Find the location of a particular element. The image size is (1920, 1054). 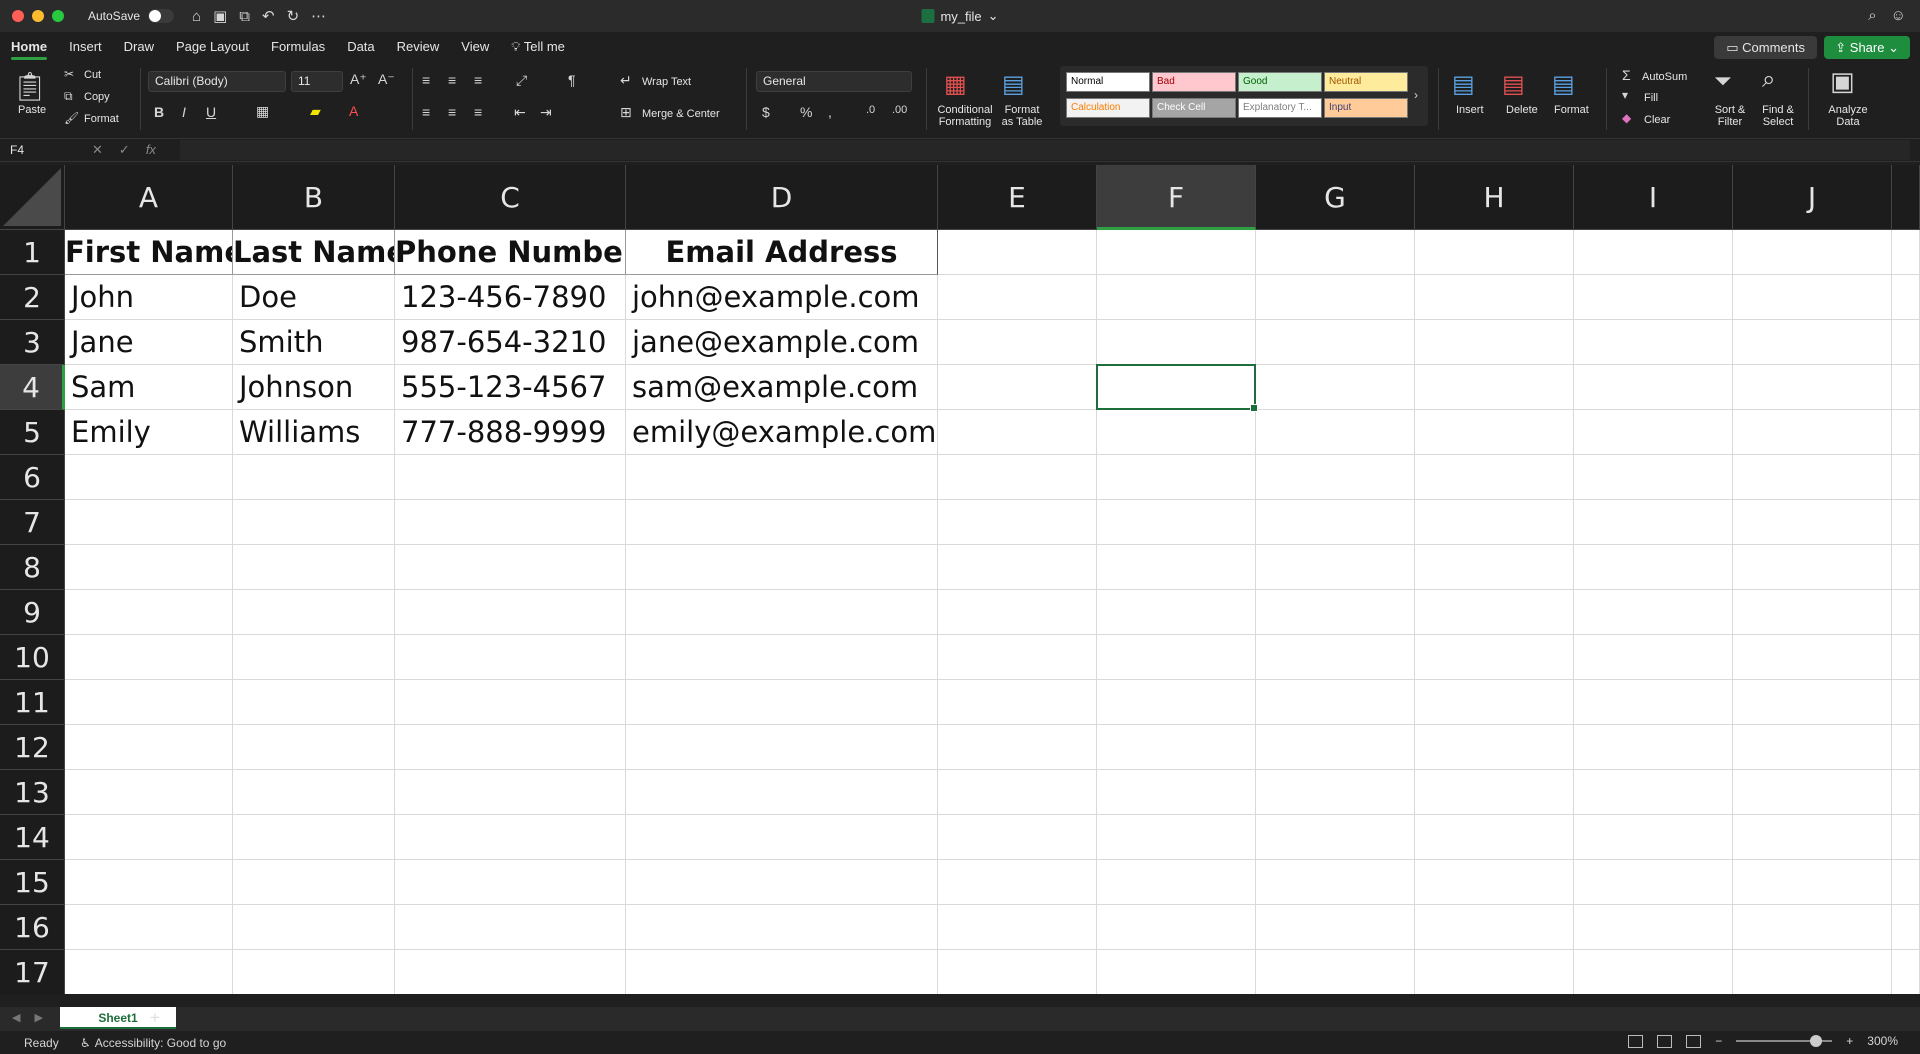

cell-j17 is located at coordinates (1812, 972).